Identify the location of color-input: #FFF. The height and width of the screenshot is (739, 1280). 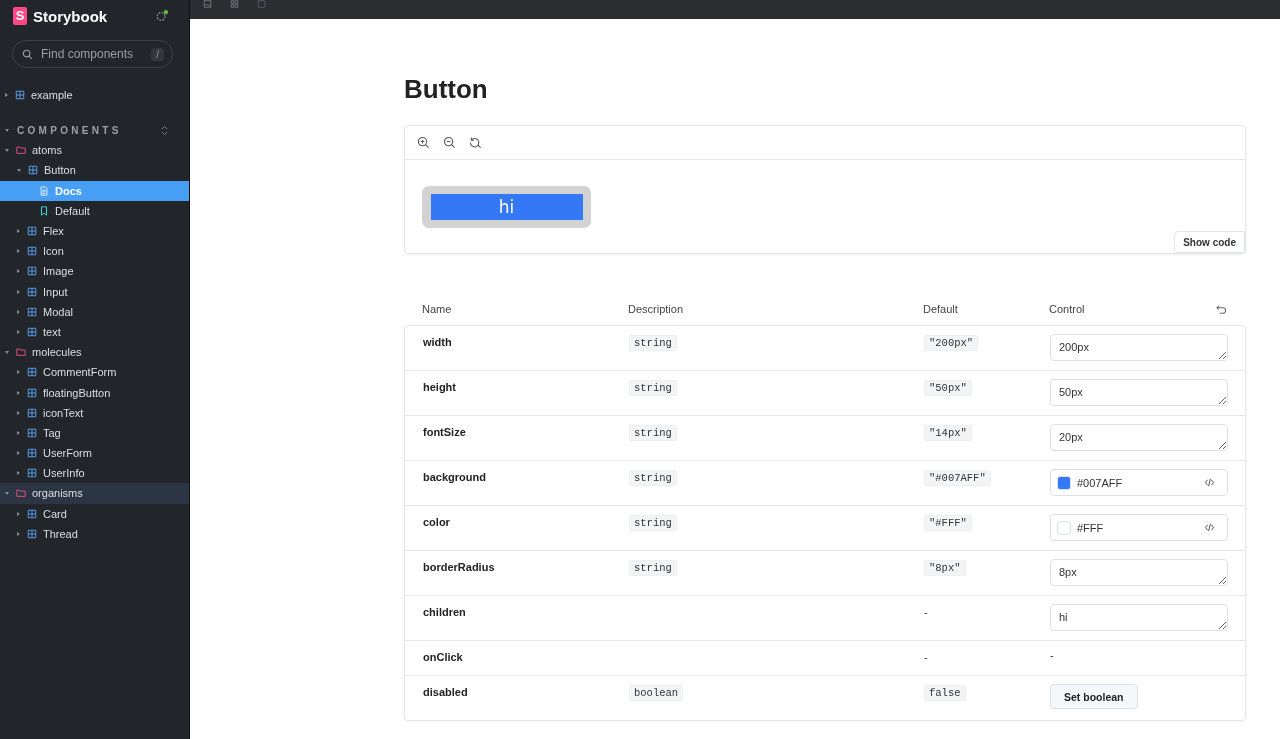
(1139, 527).